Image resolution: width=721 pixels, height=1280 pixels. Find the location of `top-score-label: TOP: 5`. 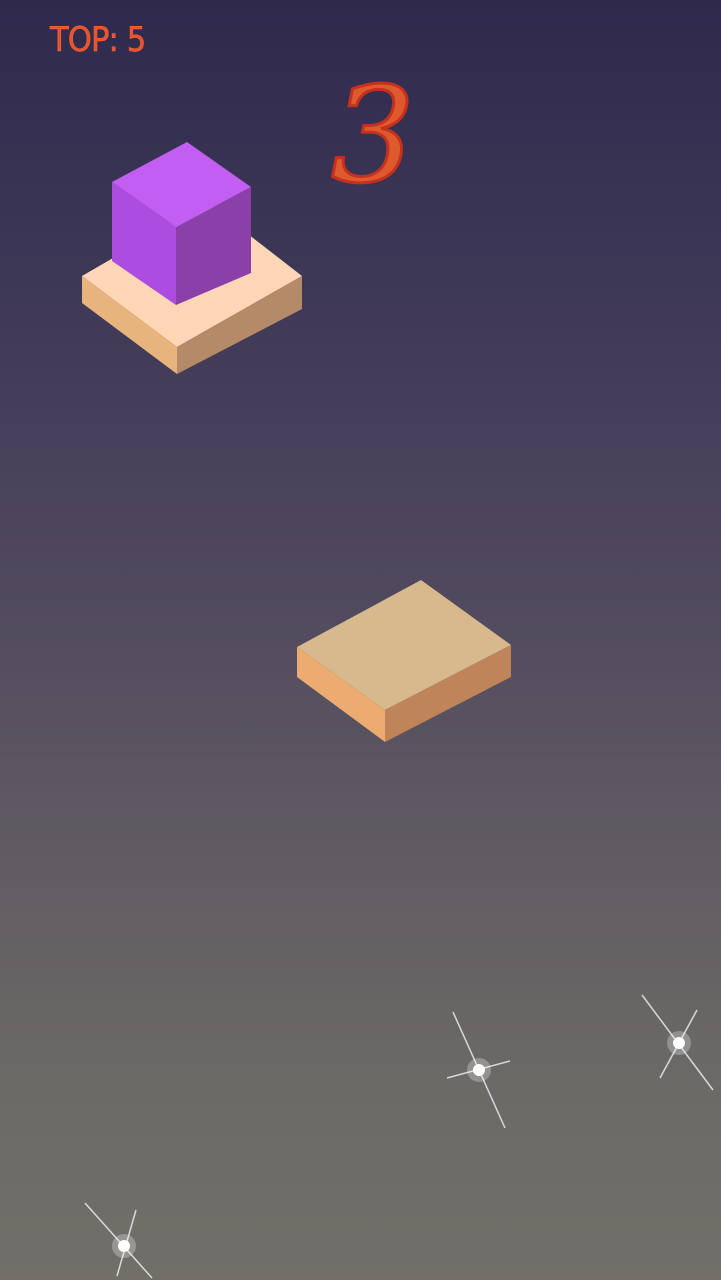

top-score-label: TOP: 5 is located at coordinates (98, 40).